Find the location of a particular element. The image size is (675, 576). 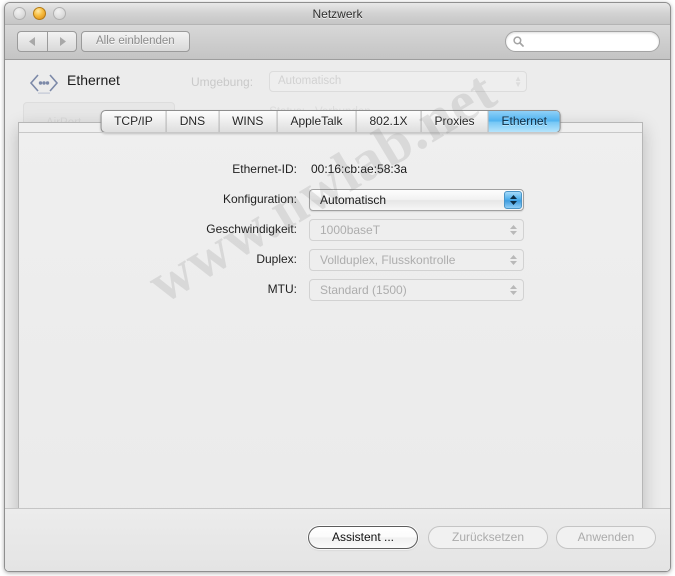

search-field is located at coordinates (582, 41).